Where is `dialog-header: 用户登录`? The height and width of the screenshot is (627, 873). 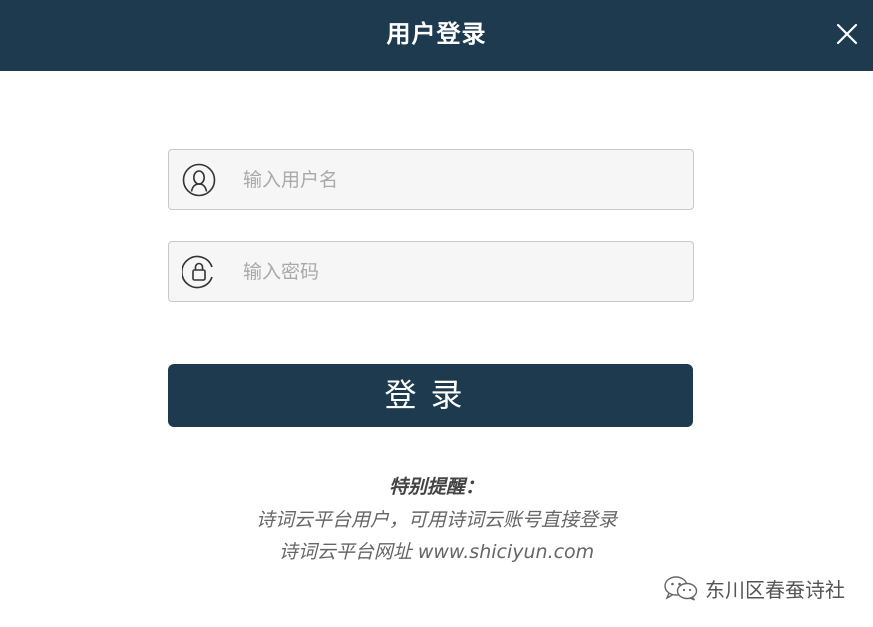
dialog-header: 用户登录 is located at coordinates (436, 35).